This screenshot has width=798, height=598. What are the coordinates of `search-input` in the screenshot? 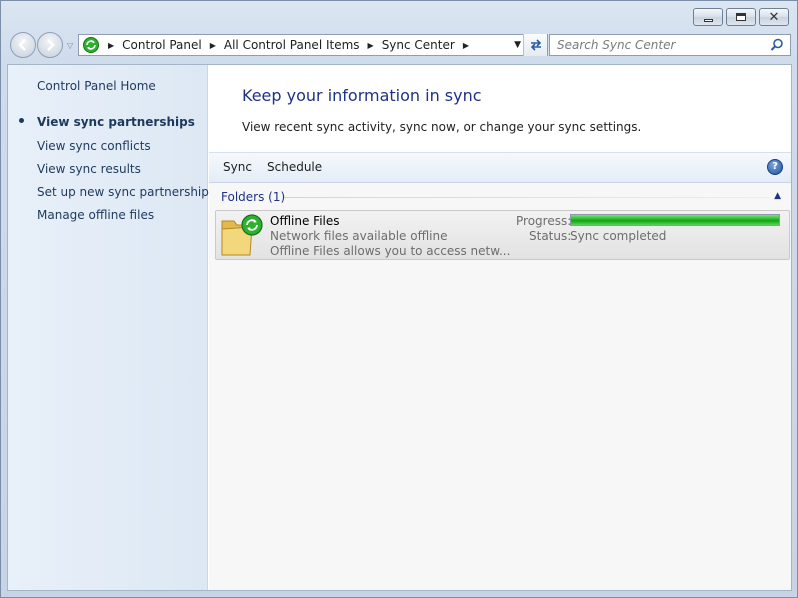 It's located at (657, 45).